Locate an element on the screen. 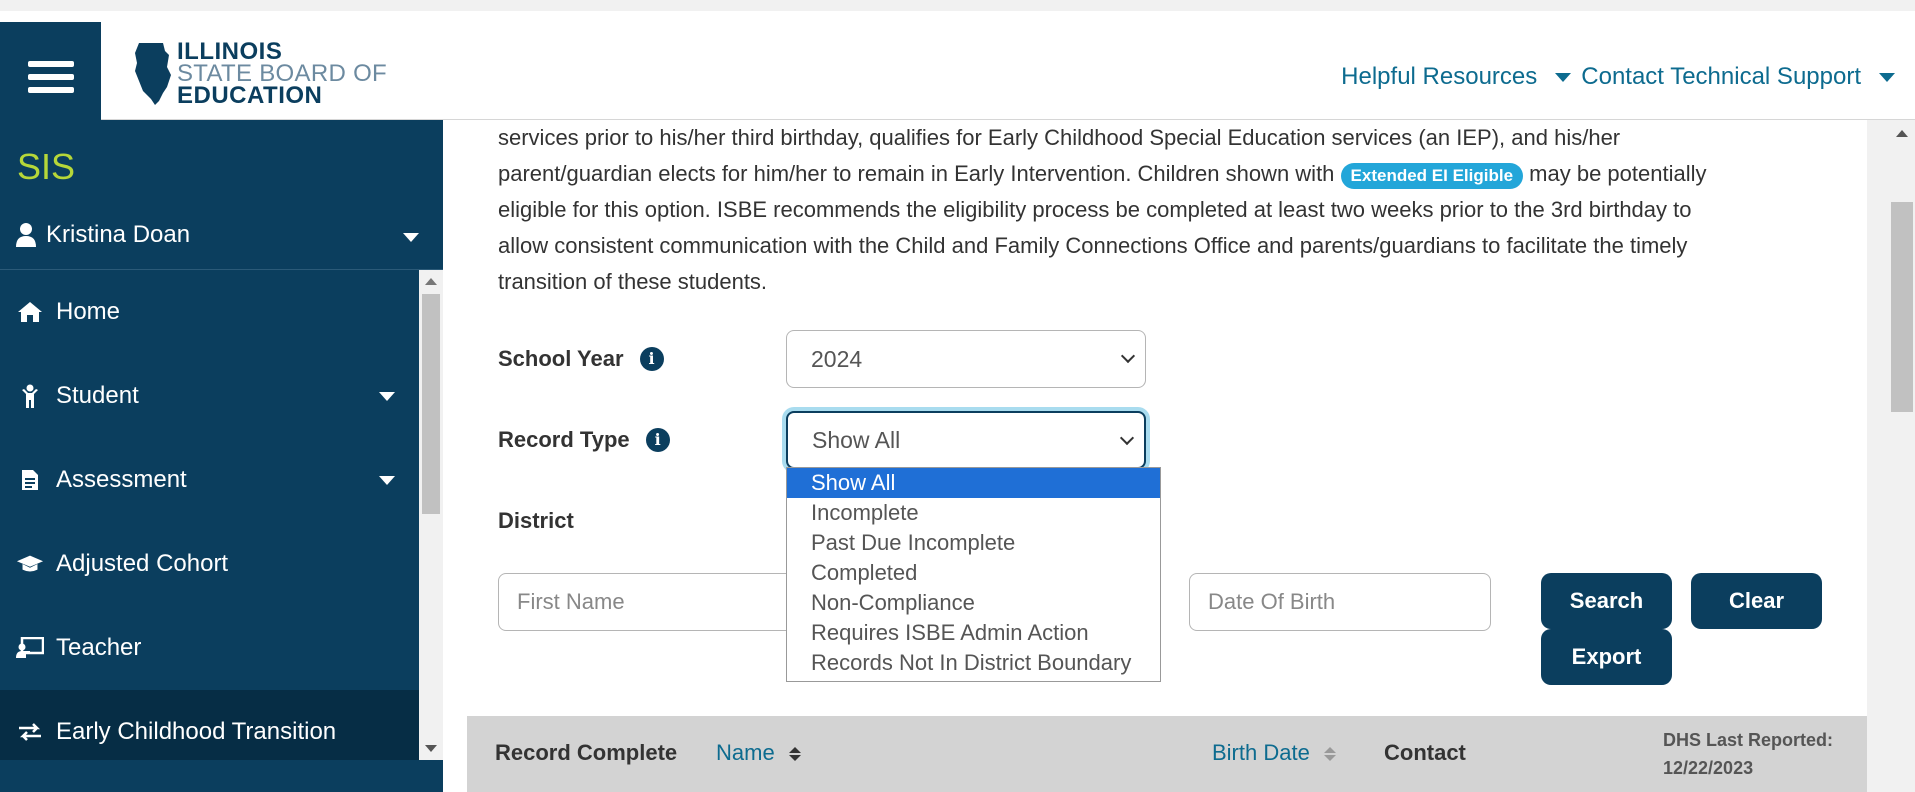 The image size is (1915, 792). sidebar-item-teacher: Teacher is located at coordinates (209, 648).